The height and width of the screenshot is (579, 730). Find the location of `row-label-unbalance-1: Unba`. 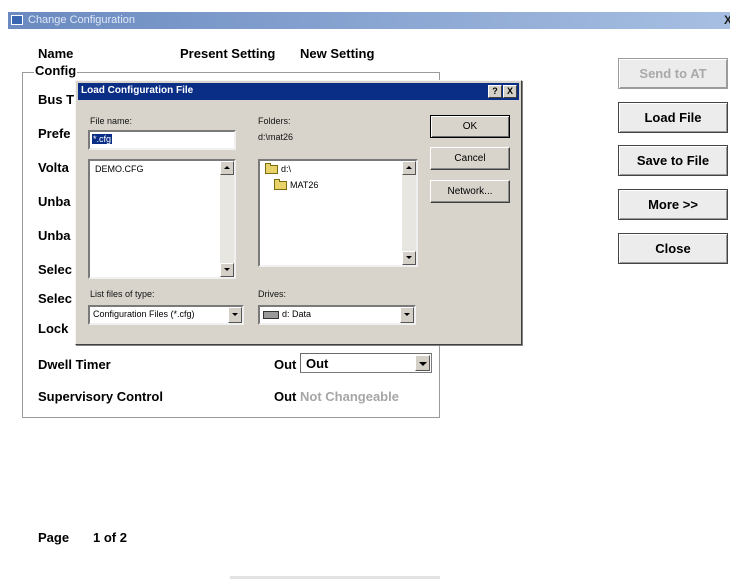

row-label-unbalance-1: Unba is located at coordinates (54, 201).